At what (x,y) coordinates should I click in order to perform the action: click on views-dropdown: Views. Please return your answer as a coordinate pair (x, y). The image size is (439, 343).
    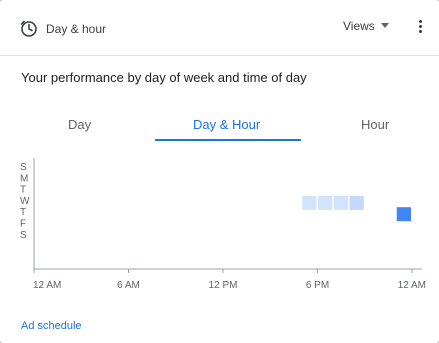
    Looking at the image, I should click on (366, 29).